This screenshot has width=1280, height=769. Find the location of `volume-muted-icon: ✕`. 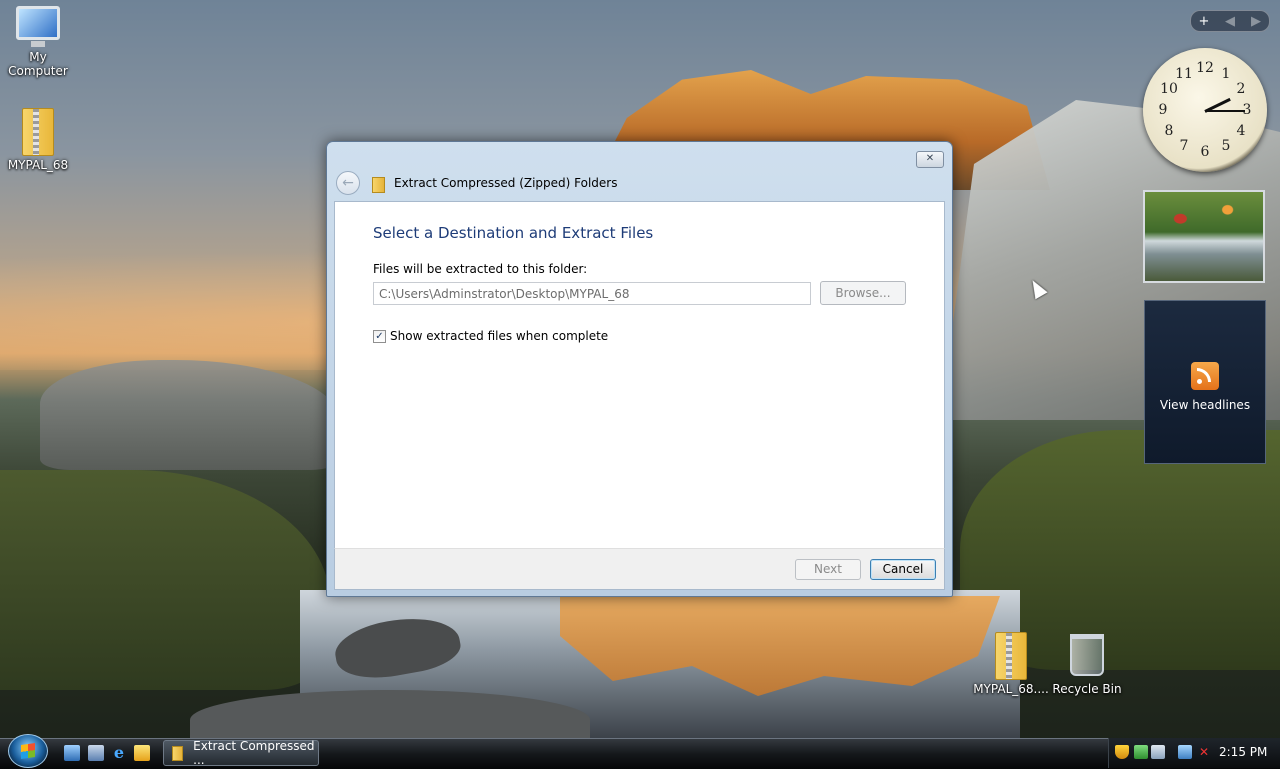

volume-muted-icon: ✕ is located at coordinates (1204, 752).